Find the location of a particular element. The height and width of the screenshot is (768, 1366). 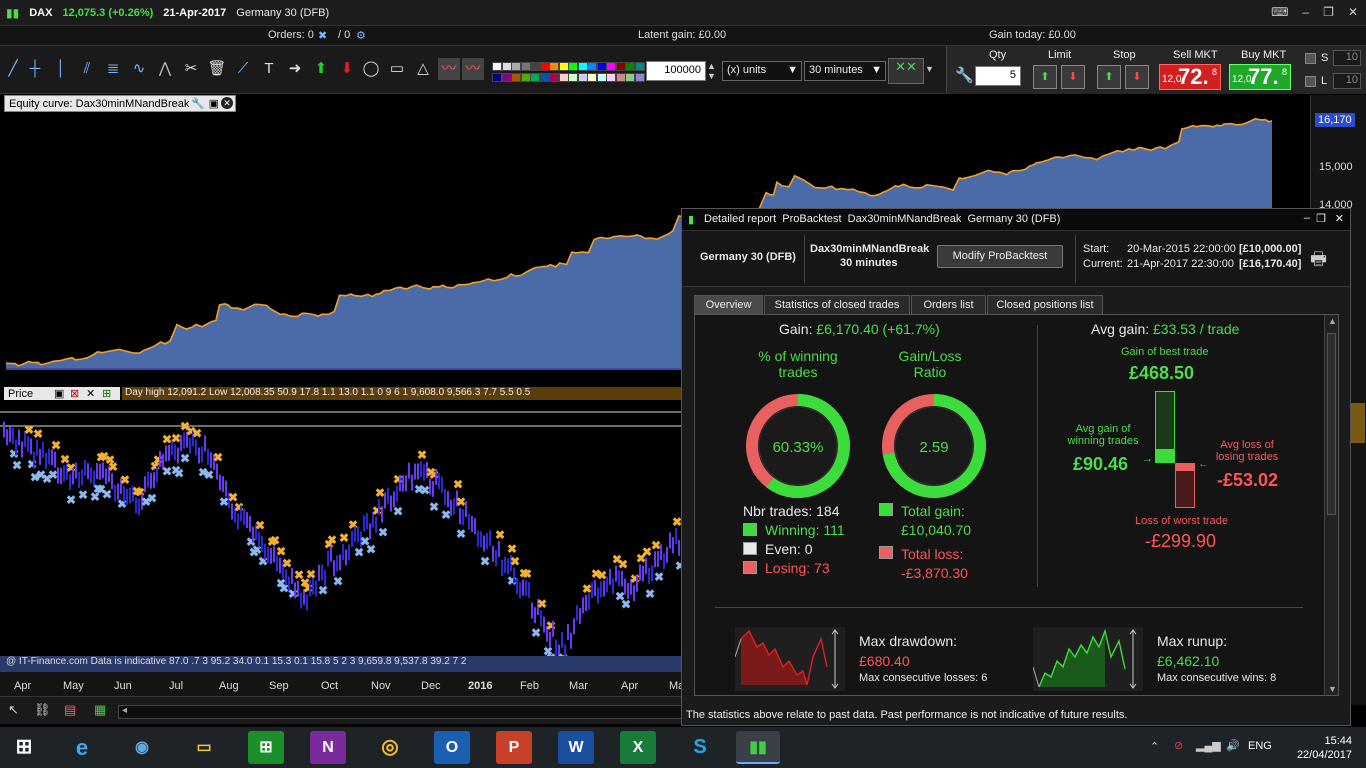

keyboard-icon: ⌨ is located at coordinates (1279, 12).